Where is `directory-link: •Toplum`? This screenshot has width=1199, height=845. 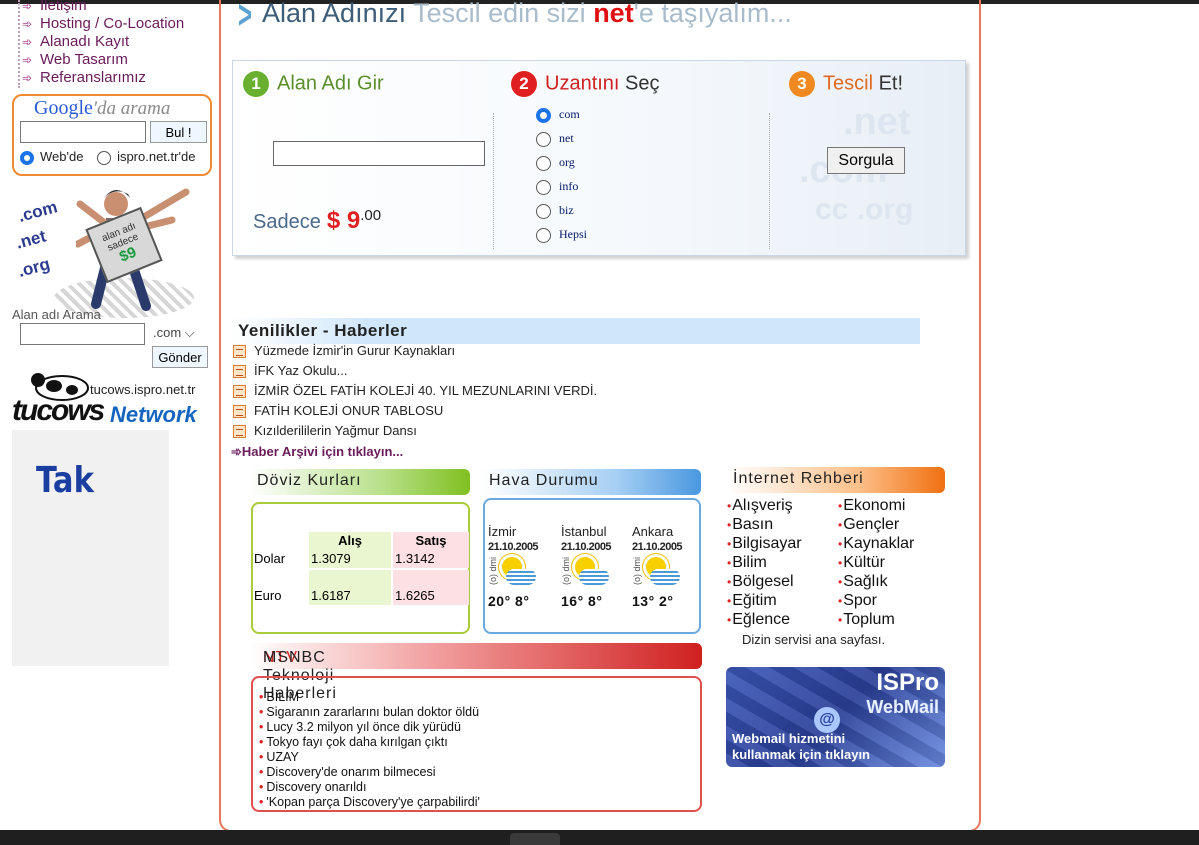
directory-link: •Toplum is located at coordinates (866, 620).